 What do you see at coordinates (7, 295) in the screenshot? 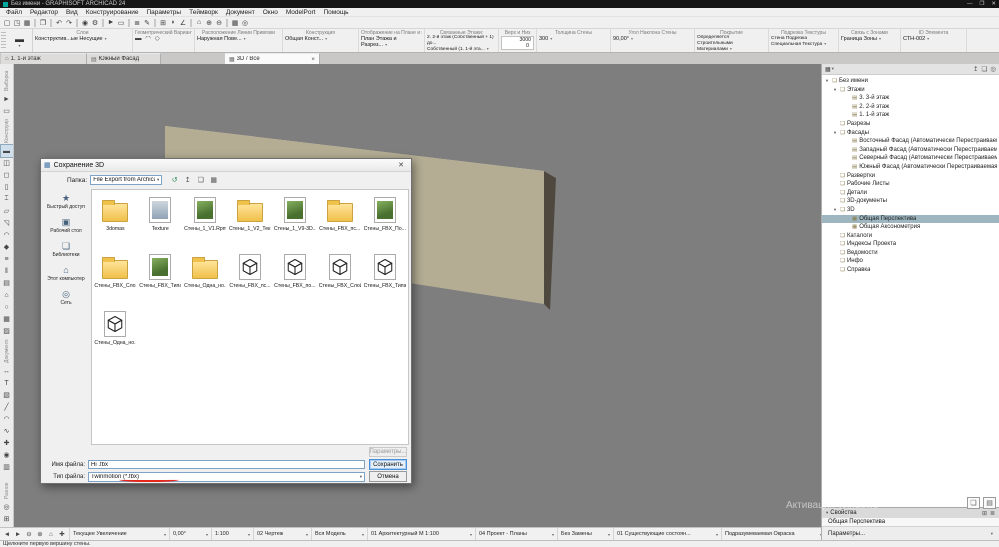
I see `object-tool-icon: ⌂` at bounding box center [7, 295].